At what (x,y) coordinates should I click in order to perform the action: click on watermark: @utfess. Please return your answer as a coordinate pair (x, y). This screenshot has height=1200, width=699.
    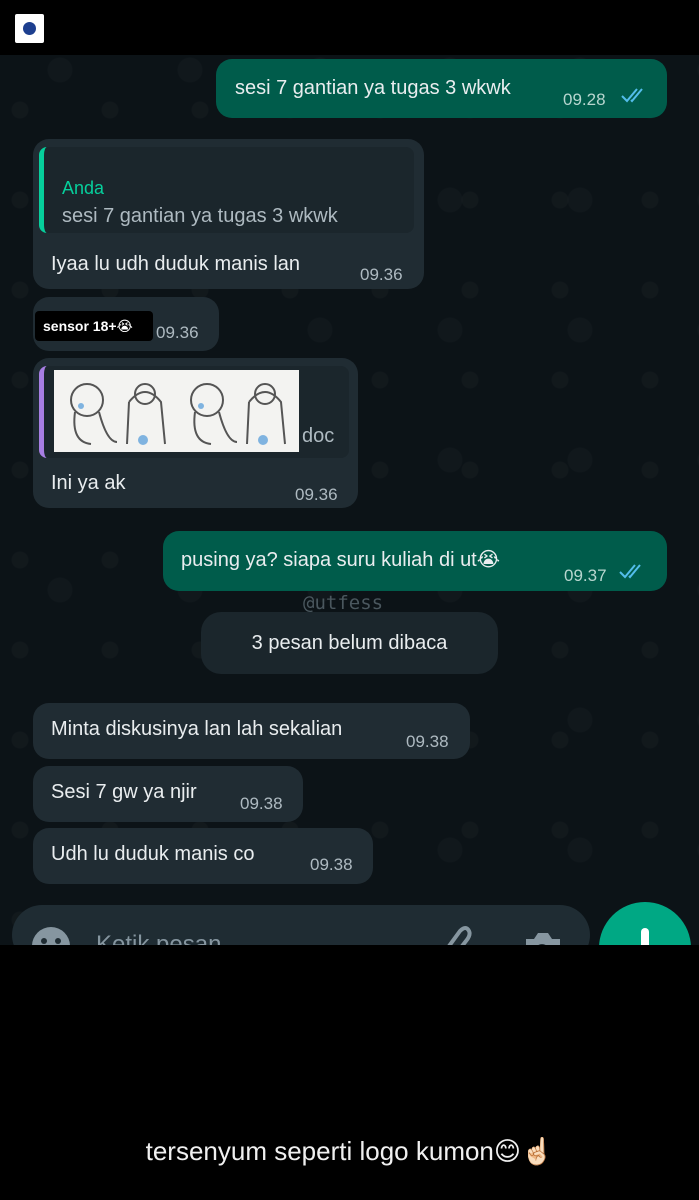
    Looking at the image, I should click on (343, 603).